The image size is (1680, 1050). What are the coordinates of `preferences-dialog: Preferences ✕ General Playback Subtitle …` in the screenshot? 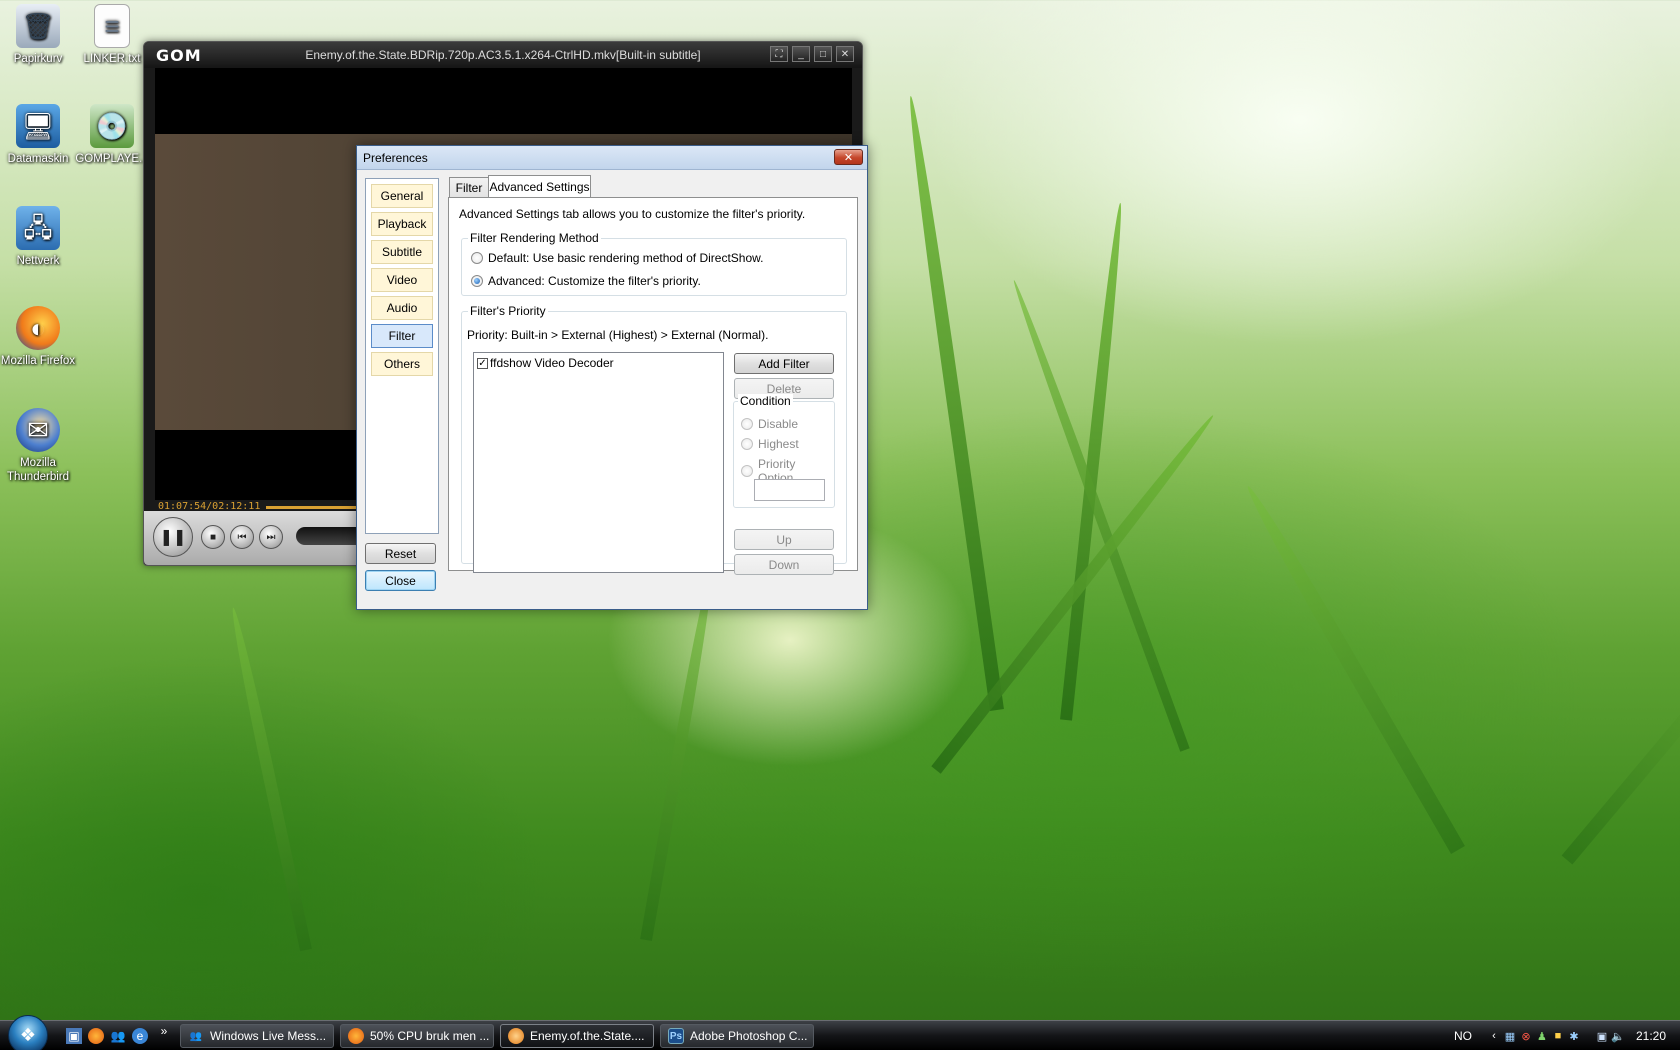 It's located at (612, 377).